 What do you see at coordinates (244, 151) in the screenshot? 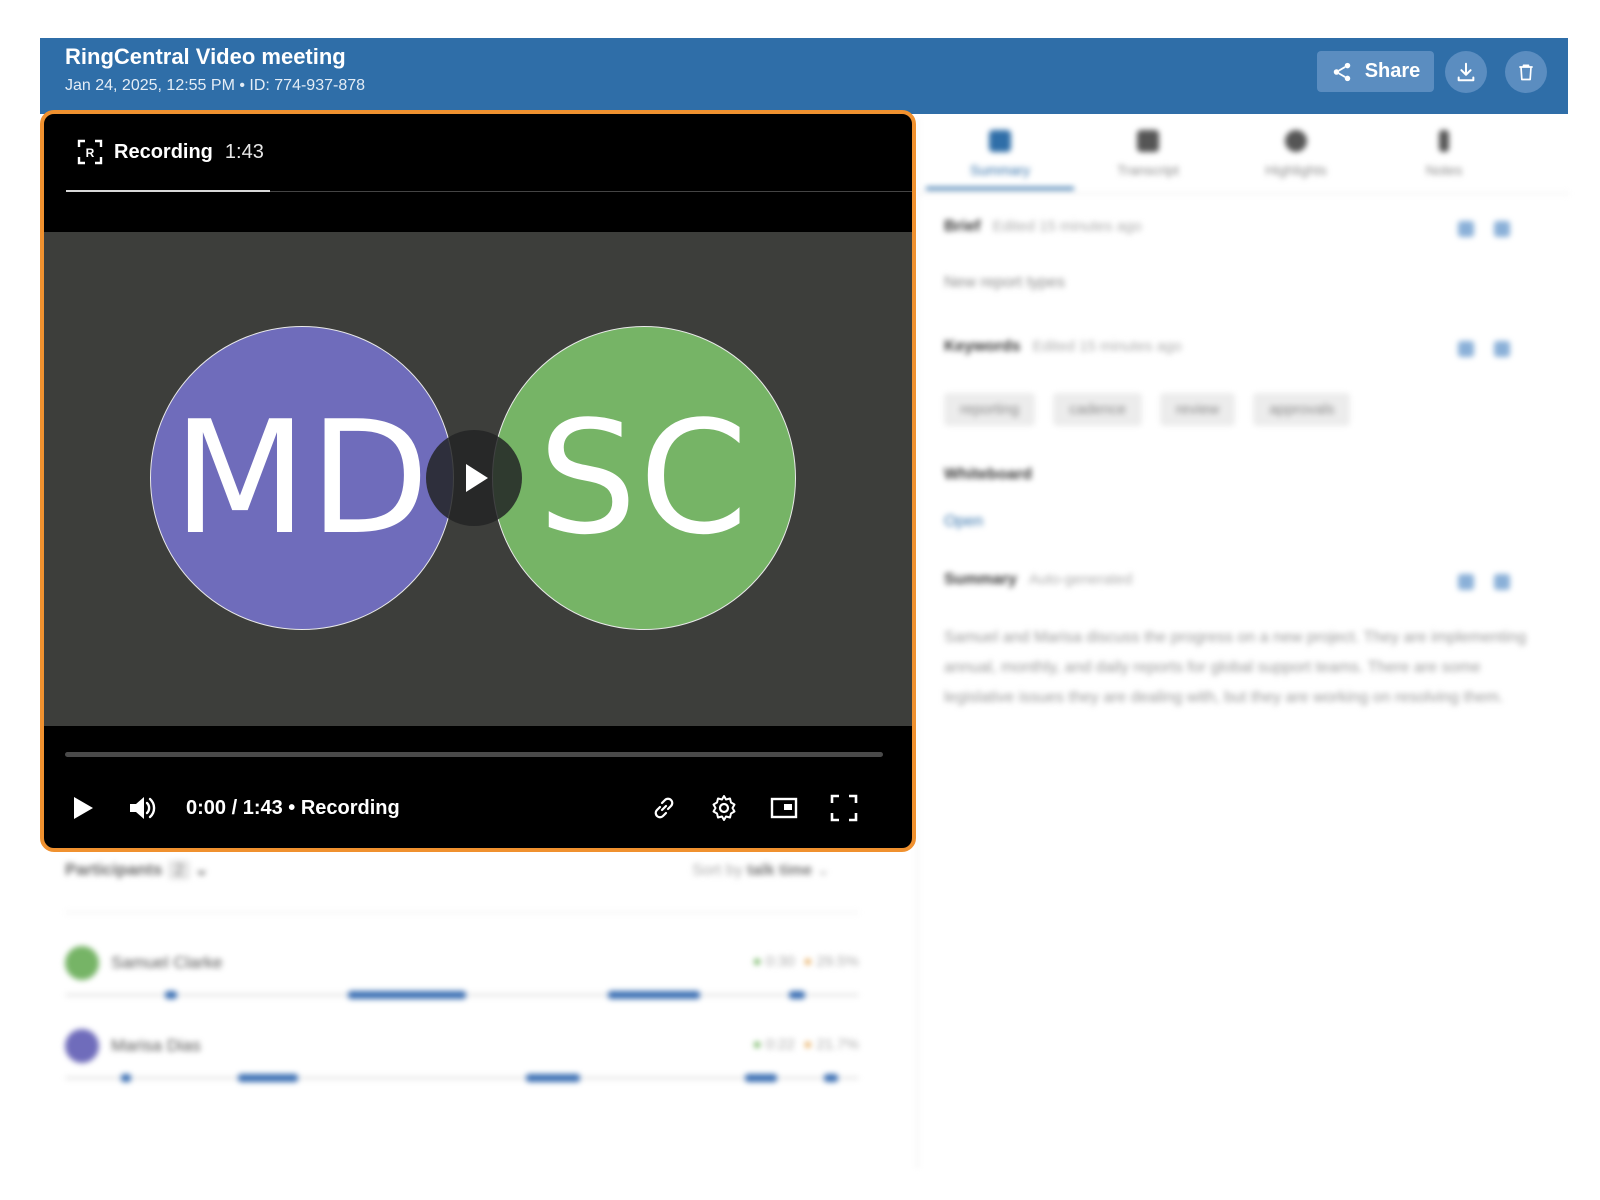
I see `recording-duration: 1:43` at bounding box center [244, 151].